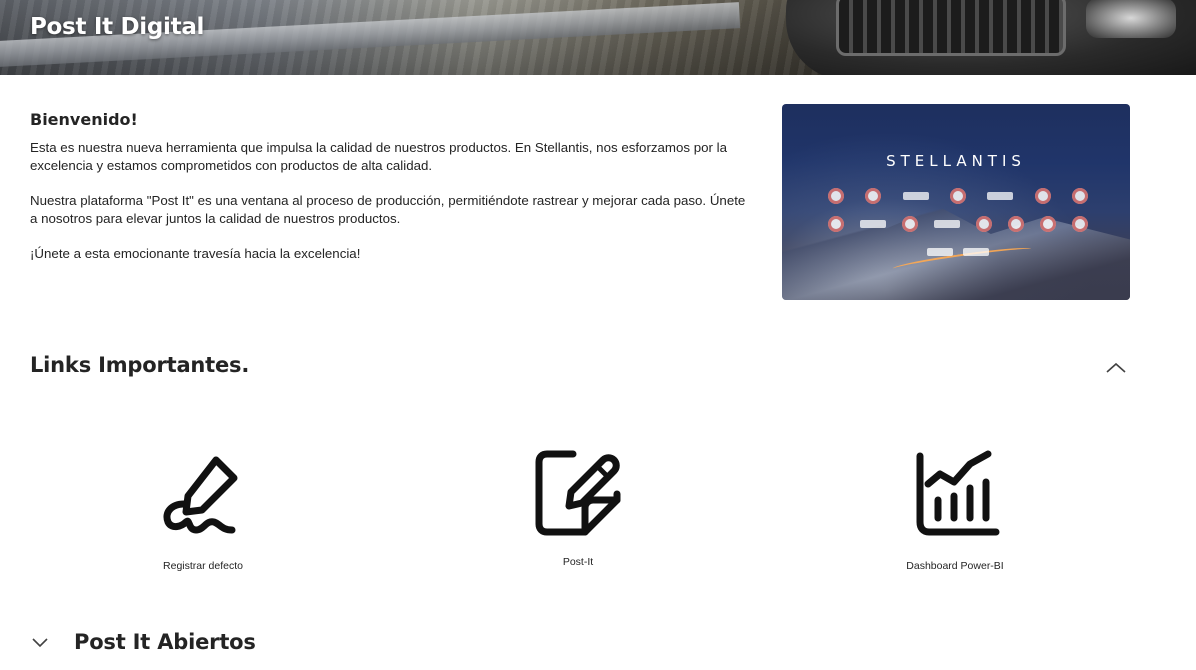  What do you see at coordinates (165, 642) in the screenshot?
I see `post-it-abiertos-title: Post It Abiertos` at bounding box center [165, 642].